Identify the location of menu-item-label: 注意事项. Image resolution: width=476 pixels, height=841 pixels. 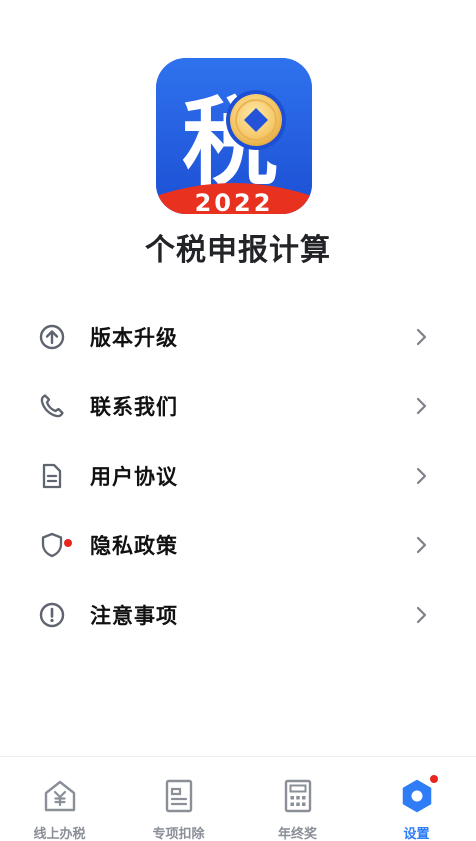
(134, 615).